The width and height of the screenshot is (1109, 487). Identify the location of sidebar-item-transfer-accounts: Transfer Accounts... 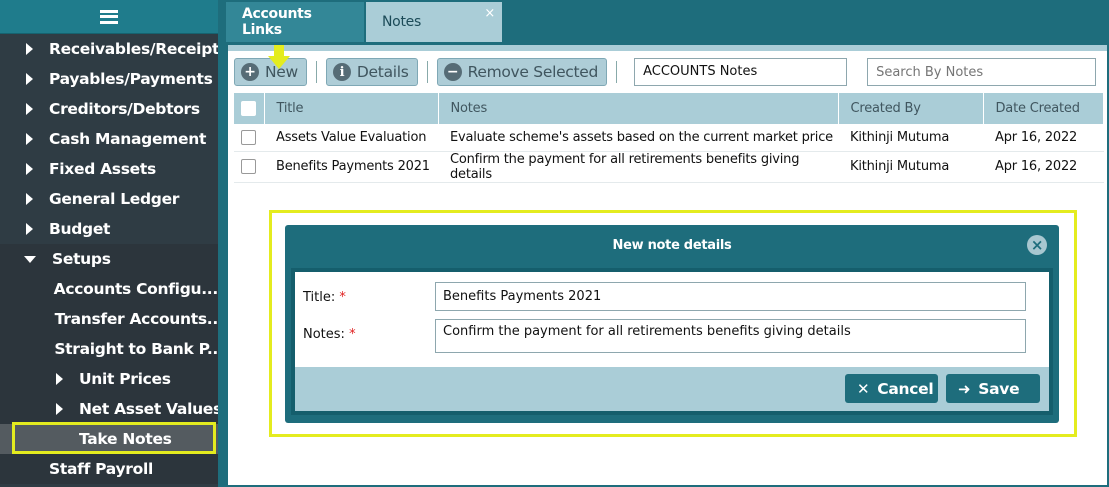
(109, 319).